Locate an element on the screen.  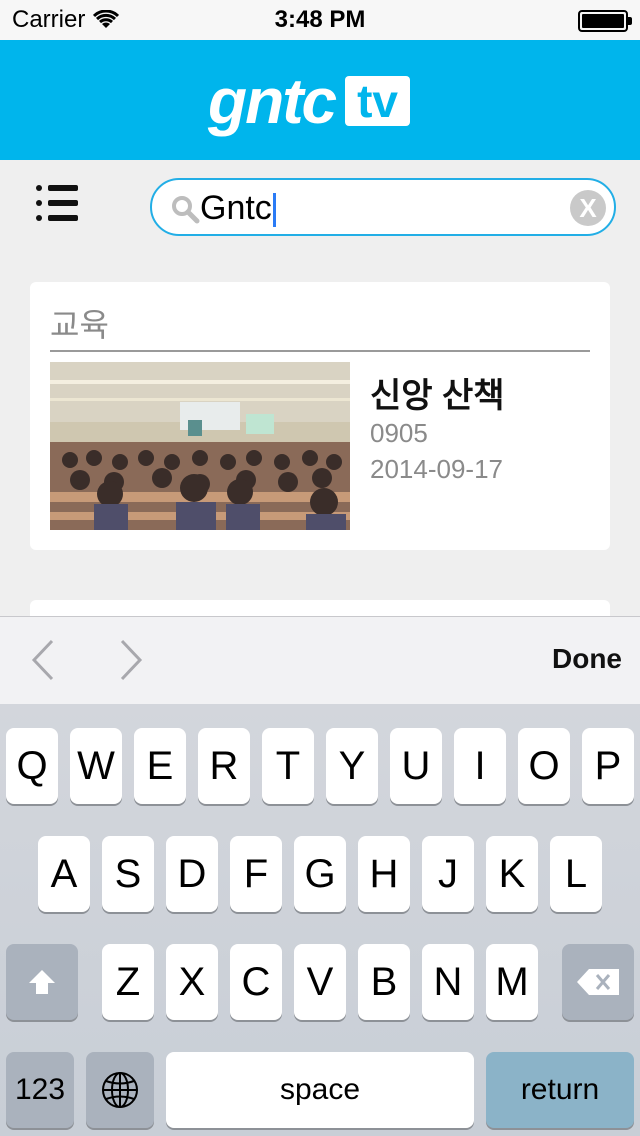
app-header: gntc tv is located at coordinates (320, 100).